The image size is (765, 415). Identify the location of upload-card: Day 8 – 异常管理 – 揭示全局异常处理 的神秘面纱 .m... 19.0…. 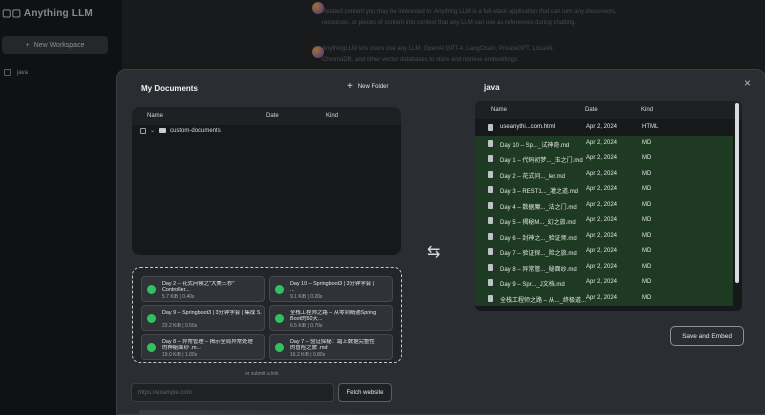
(203, 347).